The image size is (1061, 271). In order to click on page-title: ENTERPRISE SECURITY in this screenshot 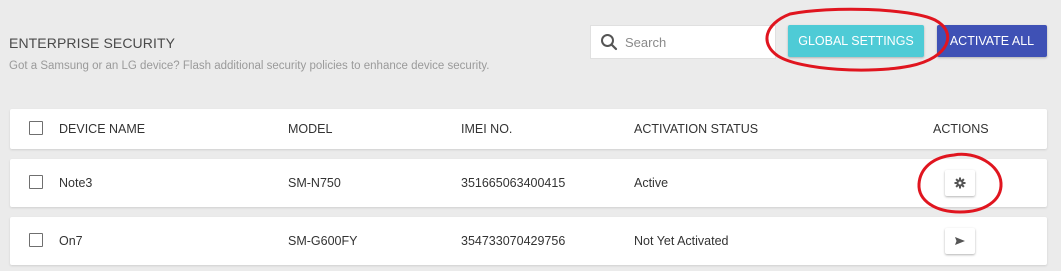, I will do `click(92, 43)`.